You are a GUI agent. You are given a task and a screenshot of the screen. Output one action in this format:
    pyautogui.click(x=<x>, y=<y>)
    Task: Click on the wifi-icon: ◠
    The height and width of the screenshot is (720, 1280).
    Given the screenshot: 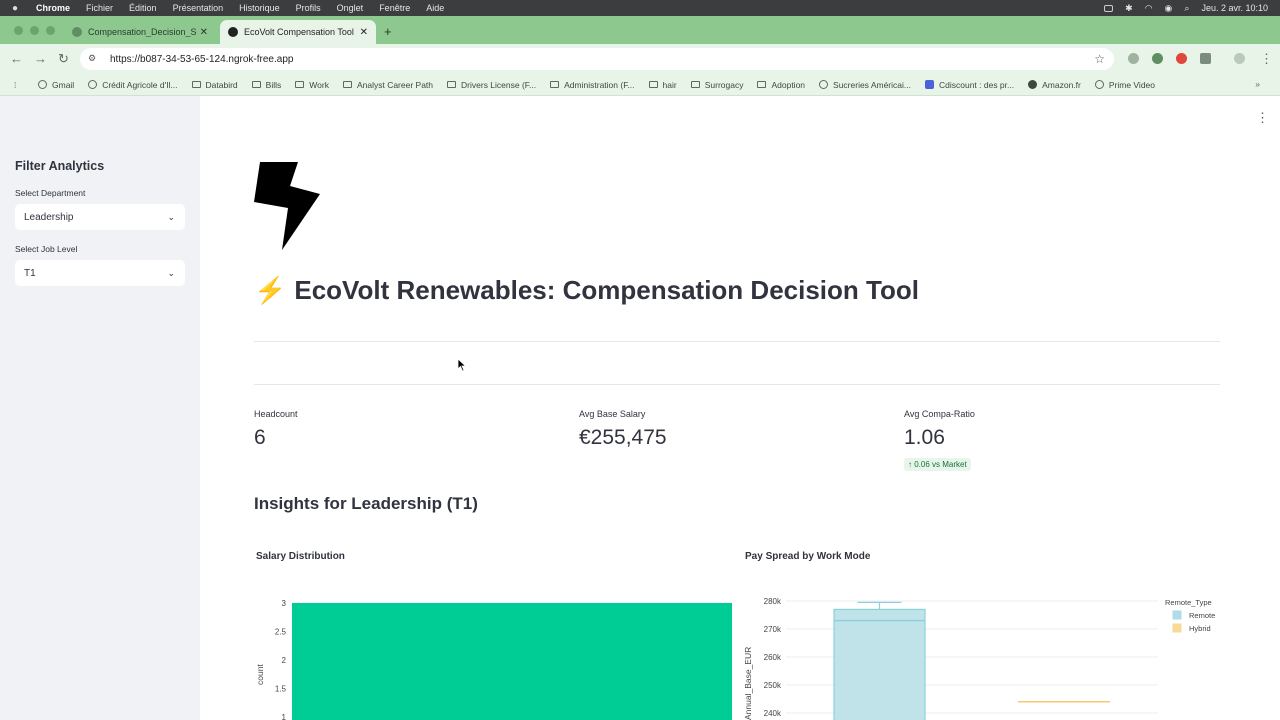 What is the action you would take?
    pyautogui.click(x=1149, y=8)
    